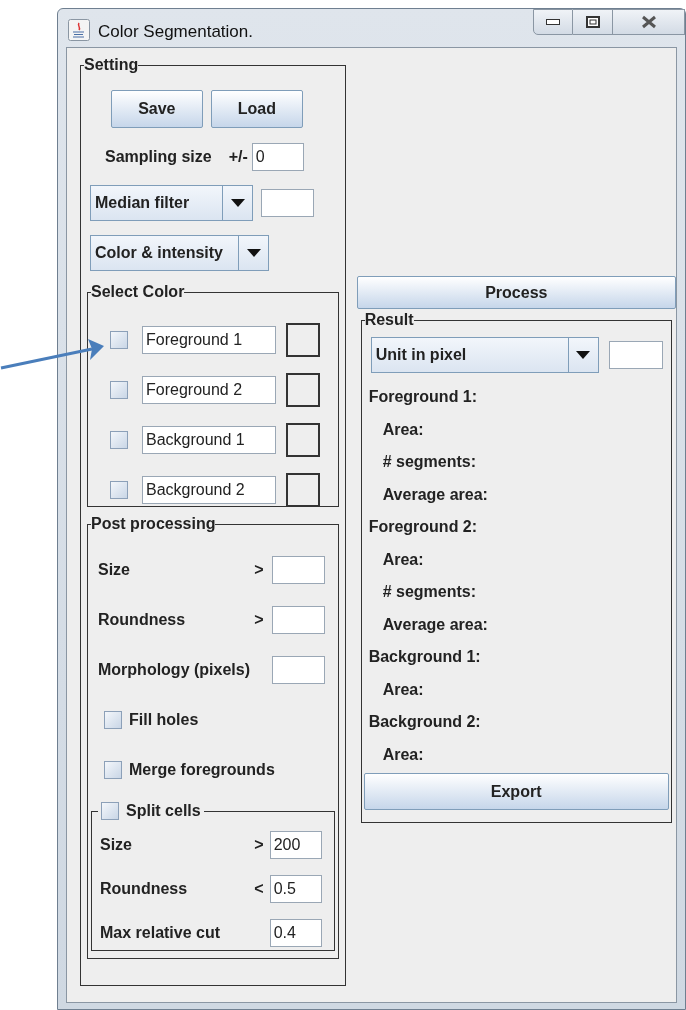  What do you see at coordinates (209, 340) in the screenshot?
I see `color-name-field: Foreground 1` at bounding box center [209, 340].